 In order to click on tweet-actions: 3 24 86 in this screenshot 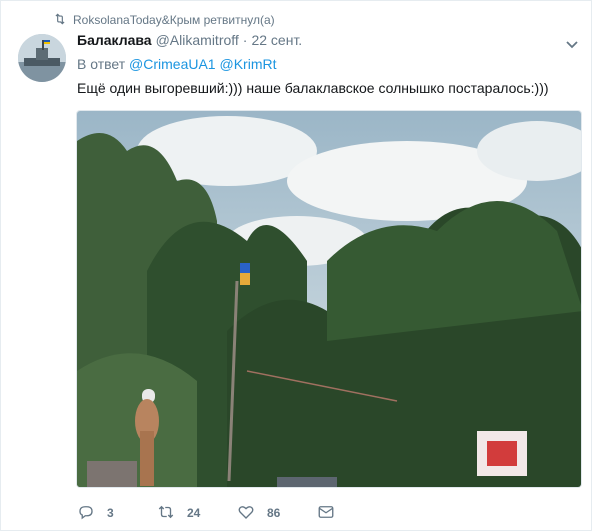, I will do `click(206, 513)`.